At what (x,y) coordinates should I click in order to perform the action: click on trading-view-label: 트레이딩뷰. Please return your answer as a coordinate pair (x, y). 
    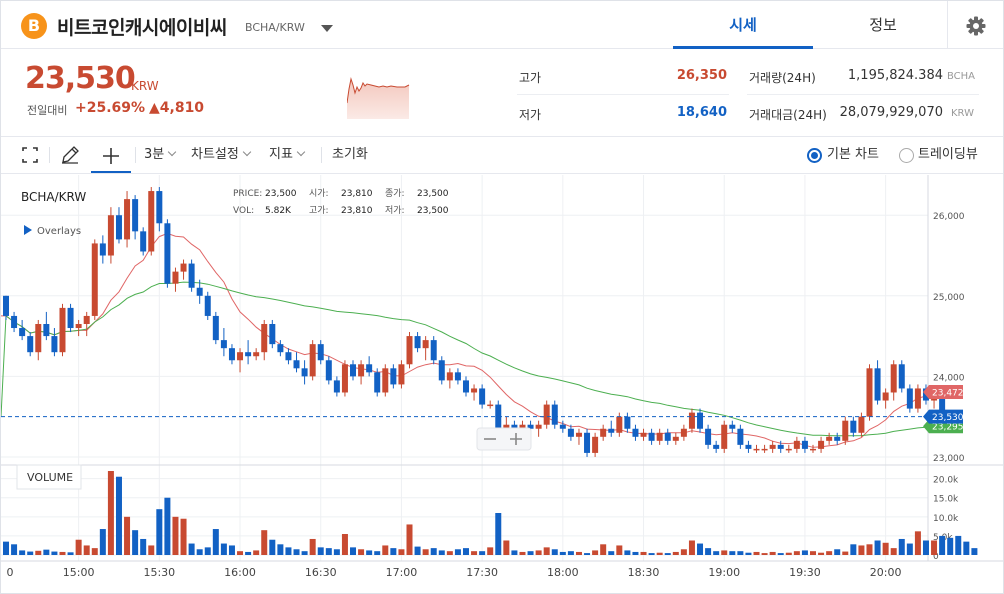
    Looking at the image, I should click on (948, 155).